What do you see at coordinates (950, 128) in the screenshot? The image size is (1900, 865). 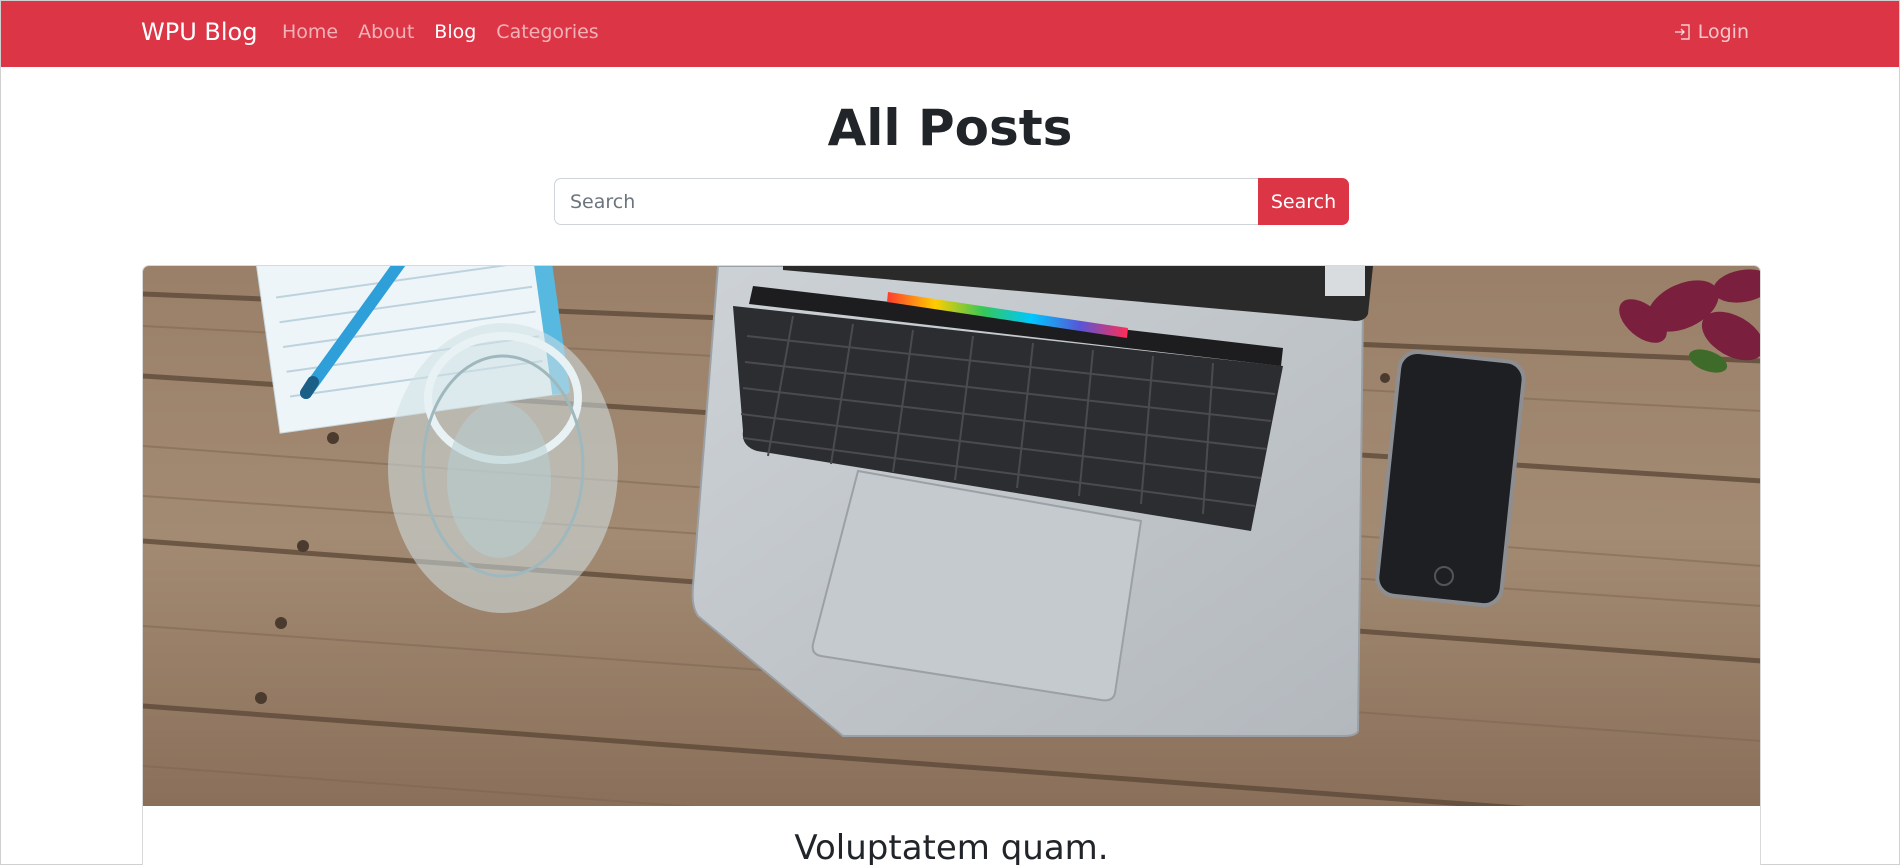 I see `page-title: All Posts` at bounding box center [950, 128].